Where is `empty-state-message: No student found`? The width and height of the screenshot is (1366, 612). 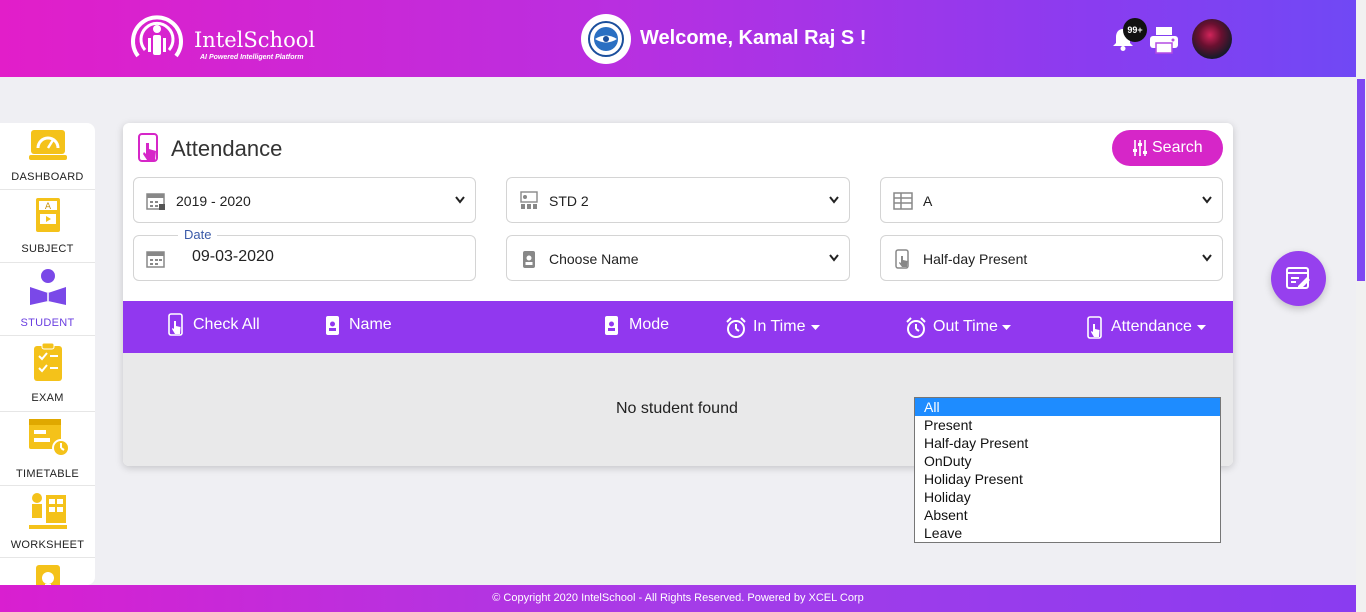
empty-state-message: No student found is located at coordinates (677, 408).